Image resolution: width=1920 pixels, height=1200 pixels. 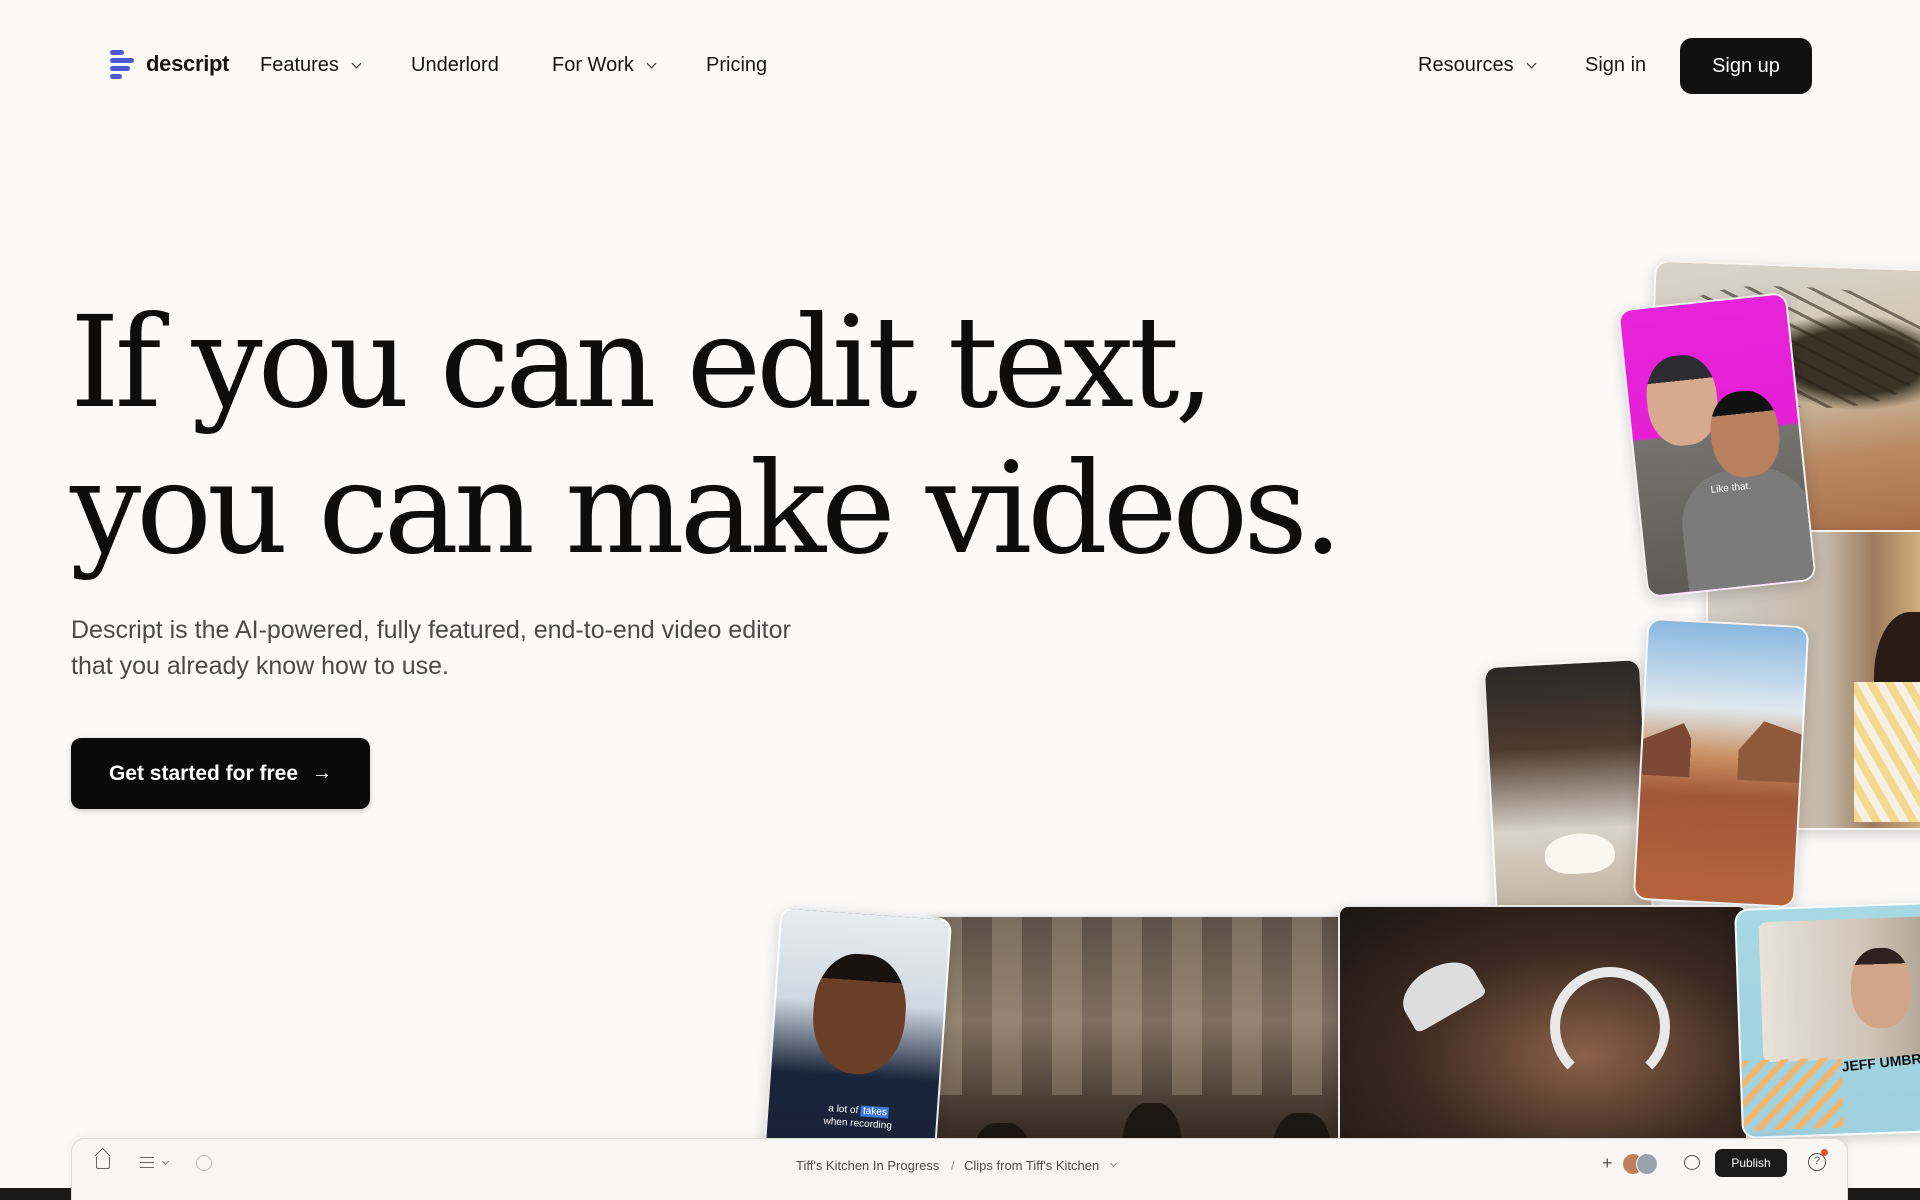 What do you see at coordinates (1569, 802) in the screenshot?
I see `collage-cooking-image` at bounding box center [1569, 802].